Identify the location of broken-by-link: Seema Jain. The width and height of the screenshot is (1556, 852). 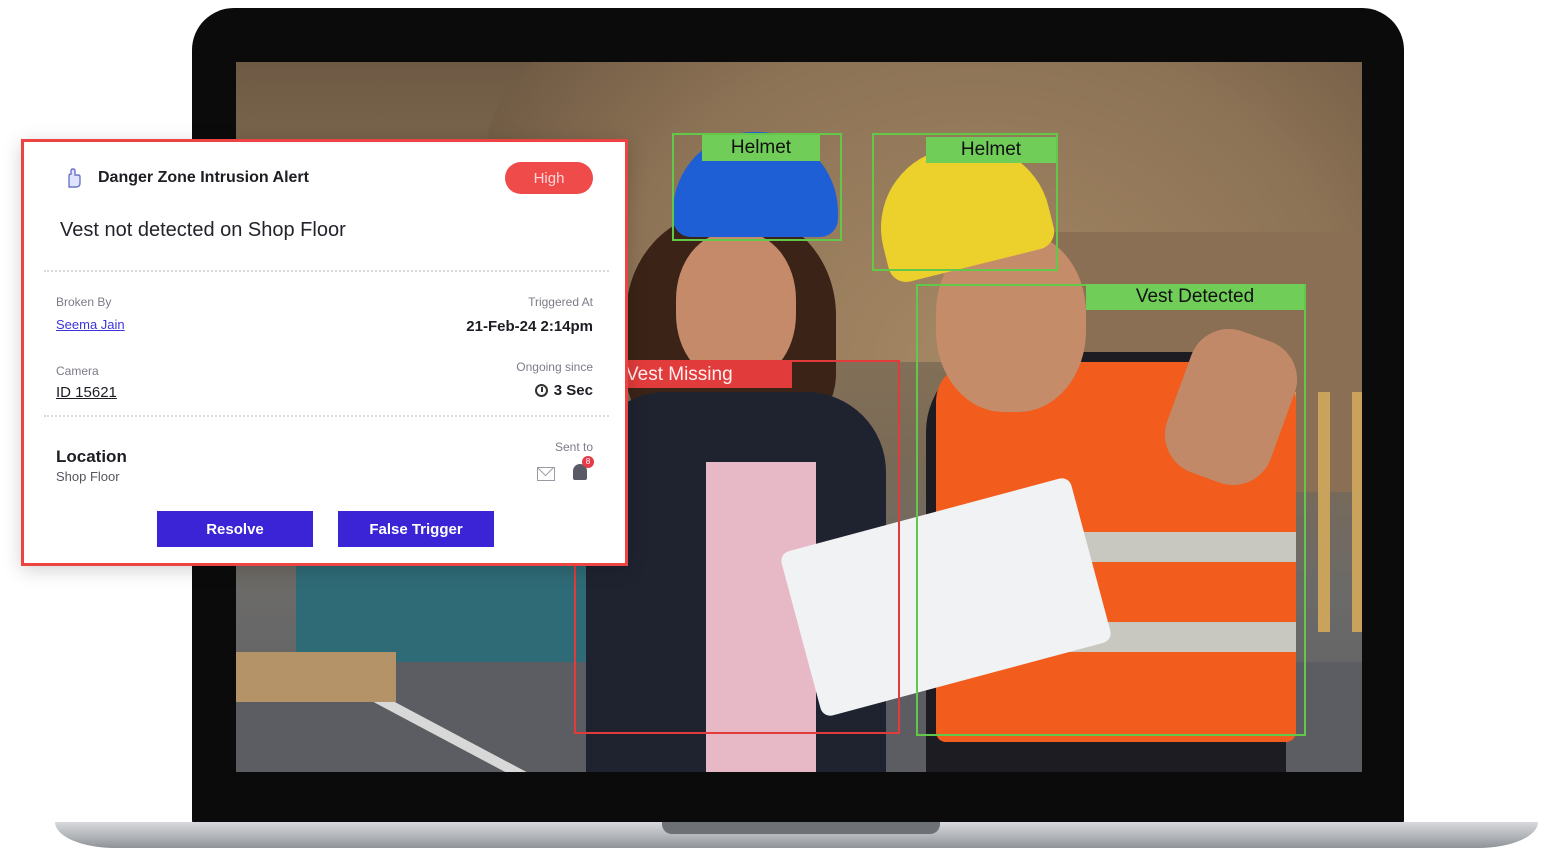
(90, 324).